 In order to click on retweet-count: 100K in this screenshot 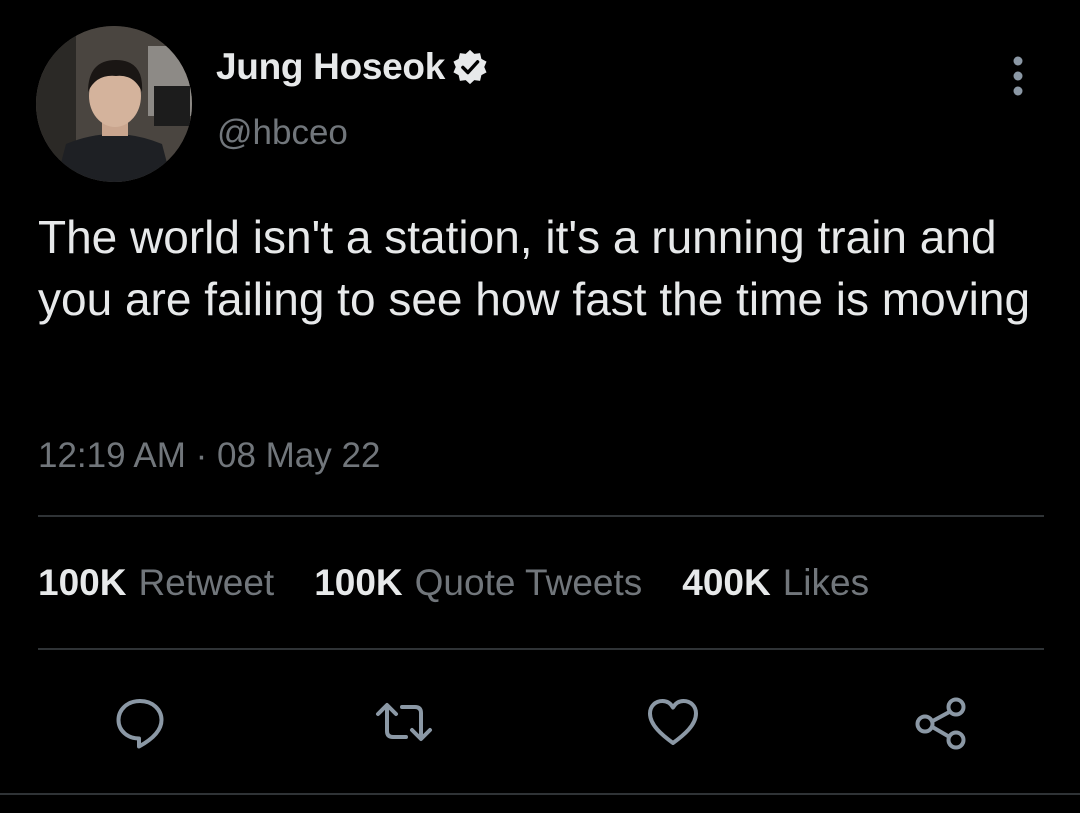, I will do `click(82, 582)`.